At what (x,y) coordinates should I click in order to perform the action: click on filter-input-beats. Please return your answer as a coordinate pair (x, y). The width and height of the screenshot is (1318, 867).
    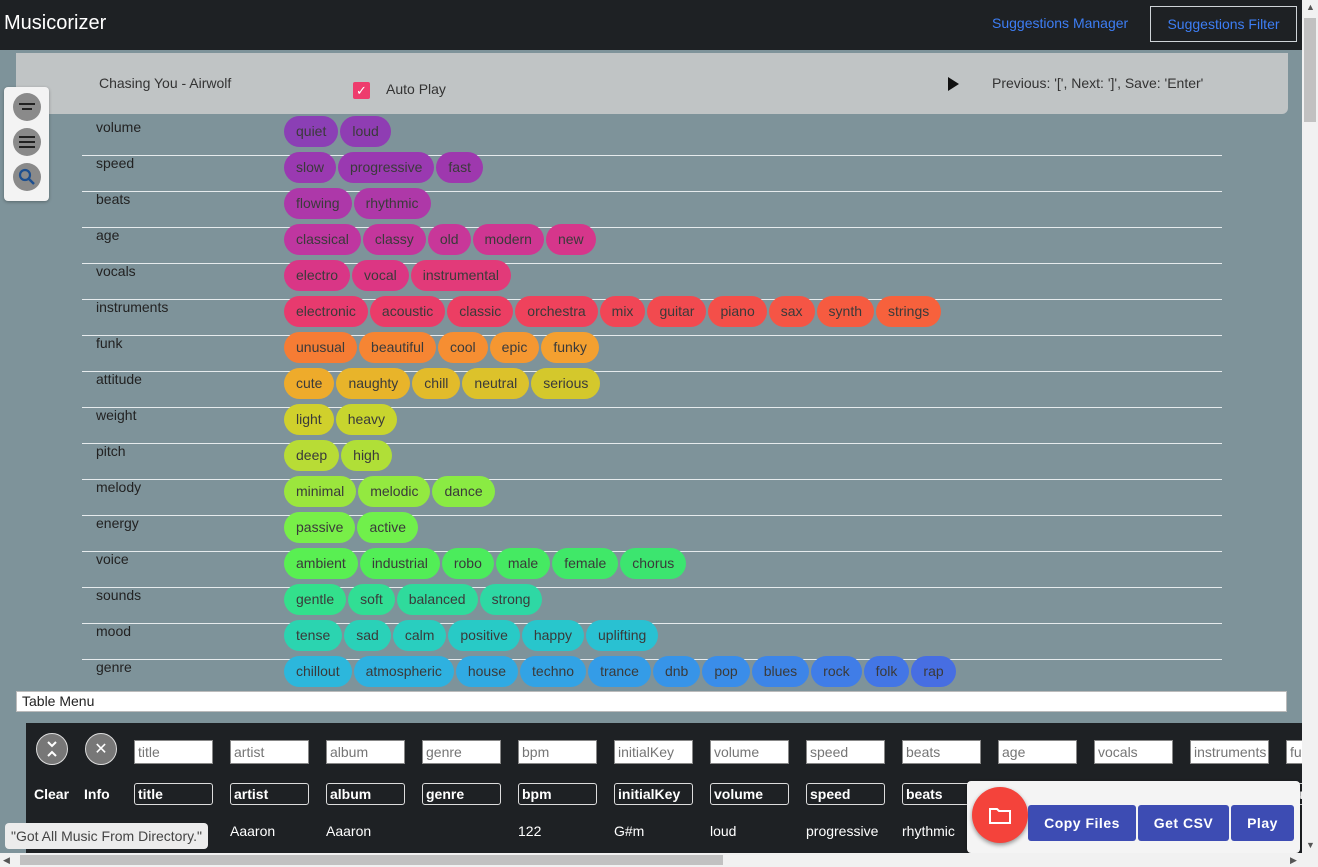
    Looking at the image, I should click on (941, 752).